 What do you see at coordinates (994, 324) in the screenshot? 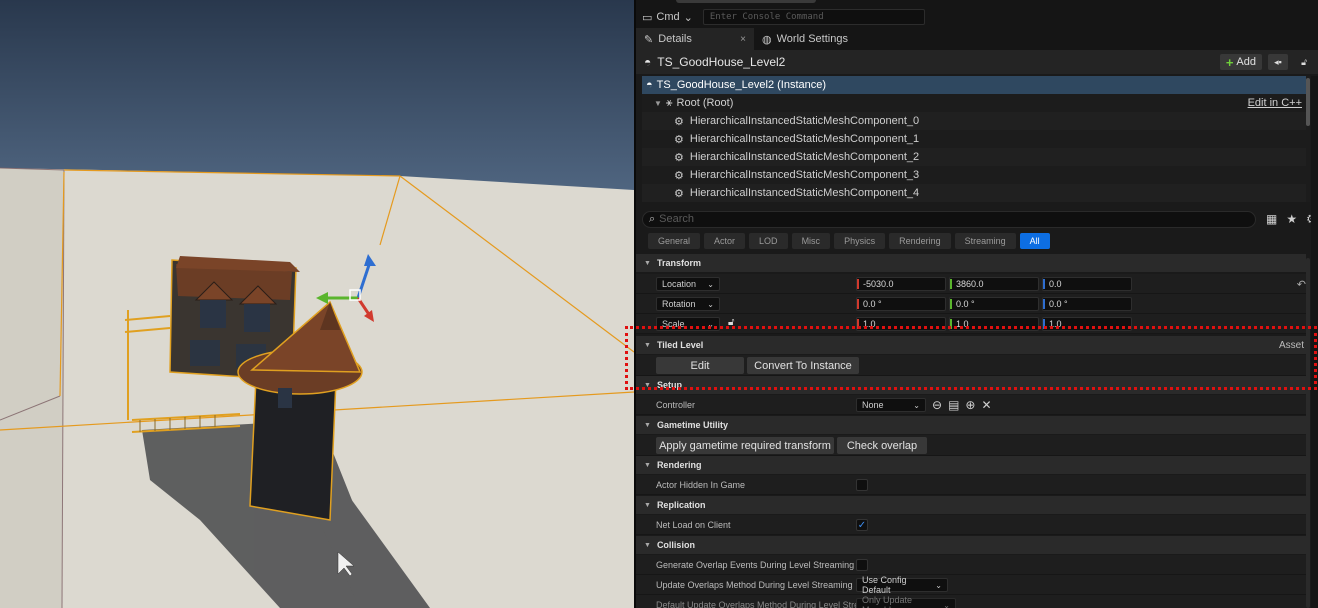
I see `scale-y-field: 1.0` at bounding box center [994, 324].